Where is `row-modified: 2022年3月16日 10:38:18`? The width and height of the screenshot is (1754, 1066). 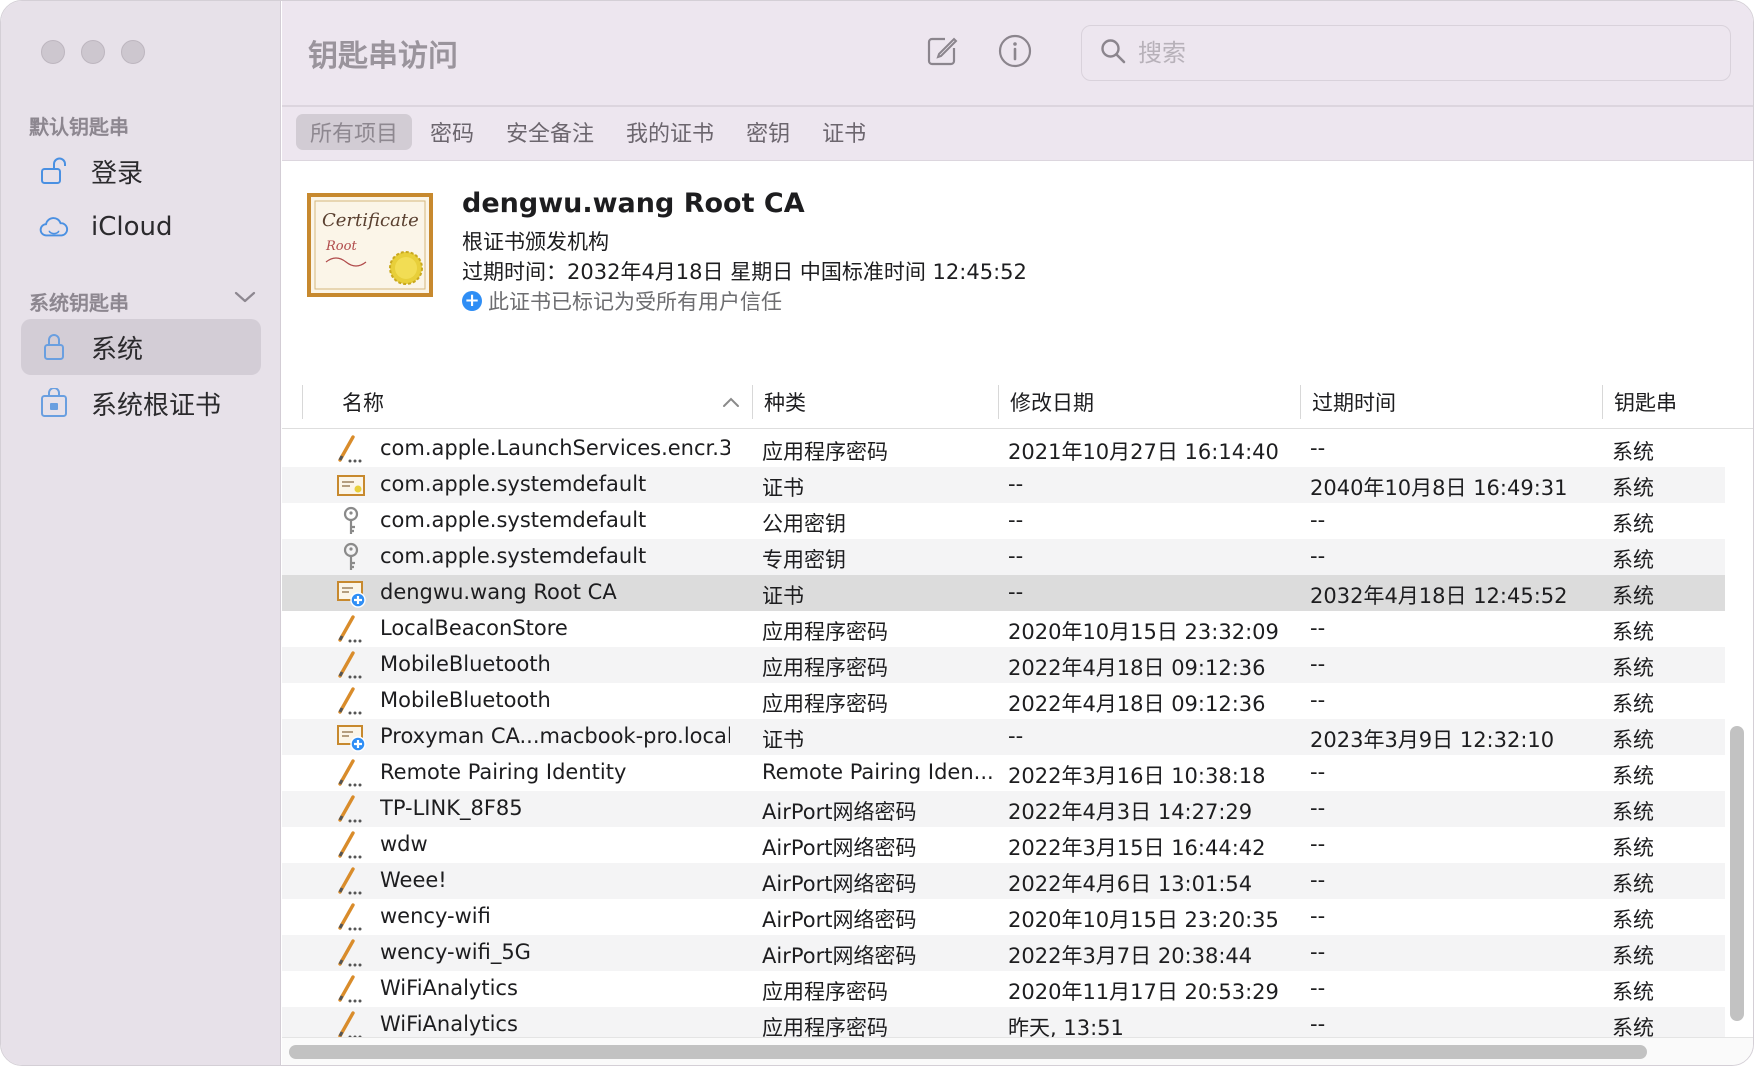 row-modified: 2022年3月16日 10:38:18 is located at coordinates (1137, 776).